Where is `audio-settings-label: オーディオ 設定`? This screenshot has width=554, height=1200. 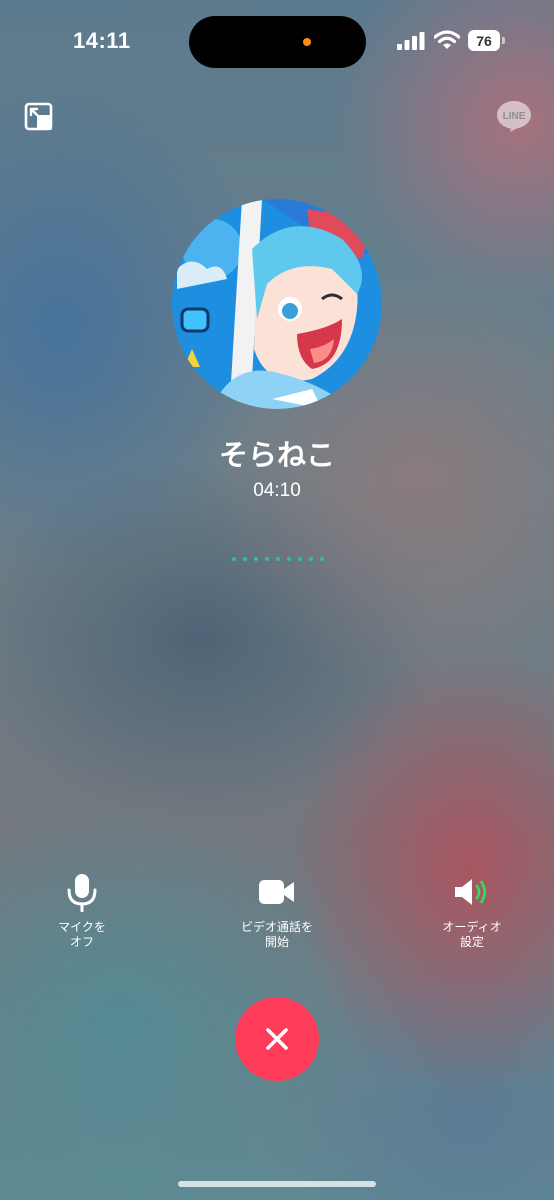 audio-settings-label: オーディオ 設定 is located at coordinates (472, 934).